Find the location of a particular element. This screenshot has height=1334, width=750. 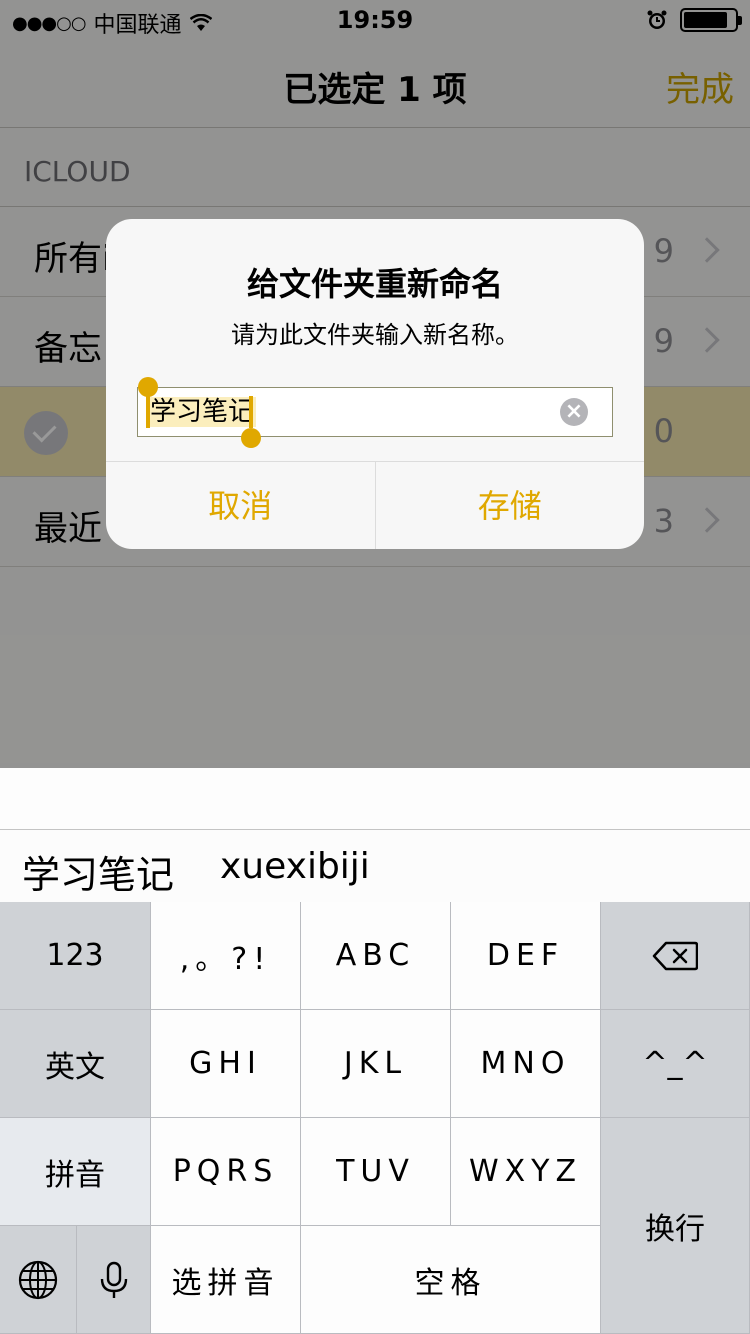

key-english: 英文 is located at coordinates (75, 1064).